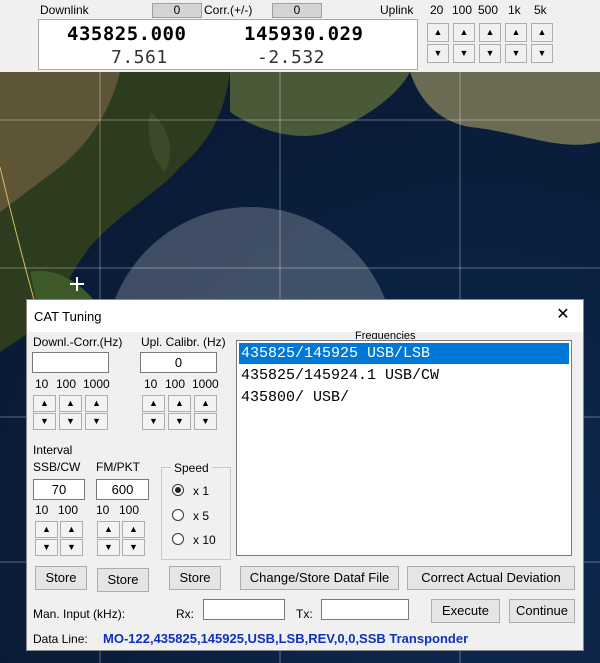 Image resolution: width=600 pixels, height=663 pixels. I want to click on downlink-label: Downlink, so click(64, 10).